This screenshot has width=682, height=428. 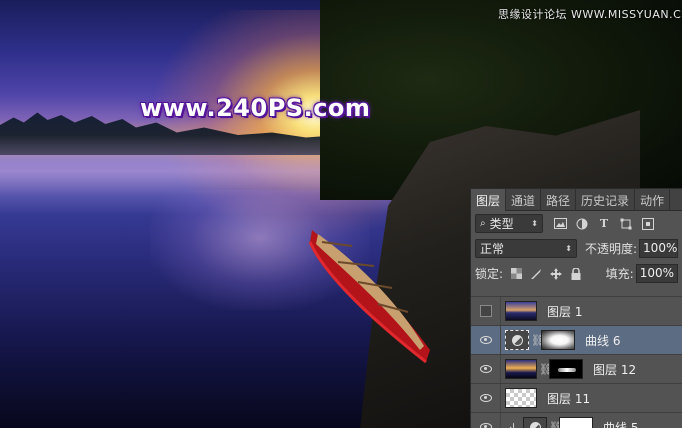 What do you see at coordinates (512, 424) in the screenshot?
I see `clipping-arrow-icon: ↲` at bounding box center [512, 424].